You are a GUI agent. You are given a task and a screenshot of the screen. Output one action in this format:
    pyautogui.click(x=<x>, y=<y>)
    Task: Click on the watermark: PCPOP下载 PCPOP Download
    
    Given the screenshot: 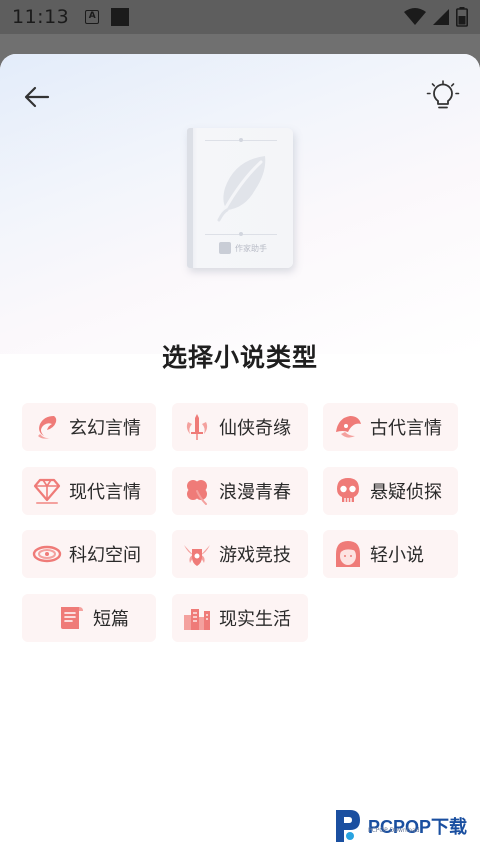 What is the action you would take?
    pyautogui.click(x=398, y=826)
    